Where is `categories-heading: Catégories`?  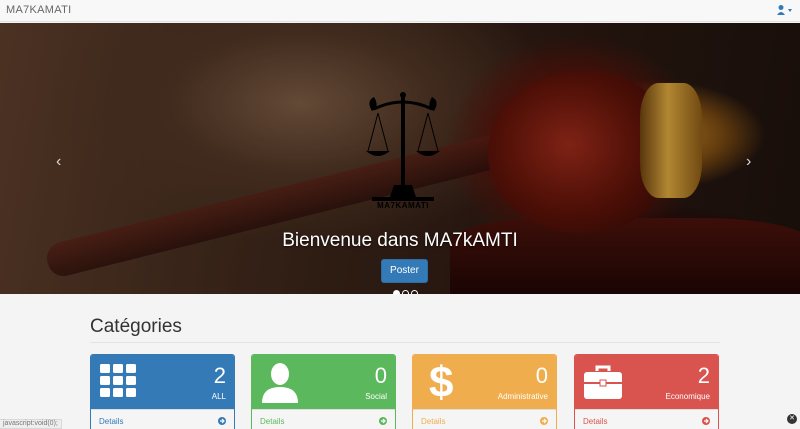
categories-heading: Catégories is located at coordinates (136, 326).